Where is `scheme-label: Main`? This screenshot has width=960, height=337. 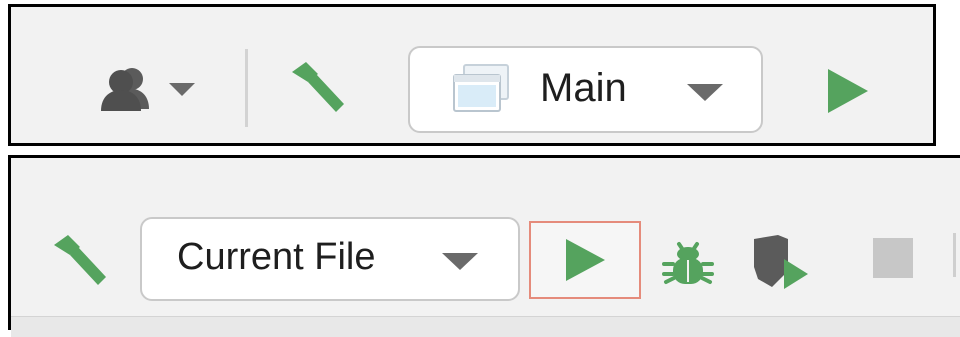 scheme-label: Main is located at coordinates (583, 88).